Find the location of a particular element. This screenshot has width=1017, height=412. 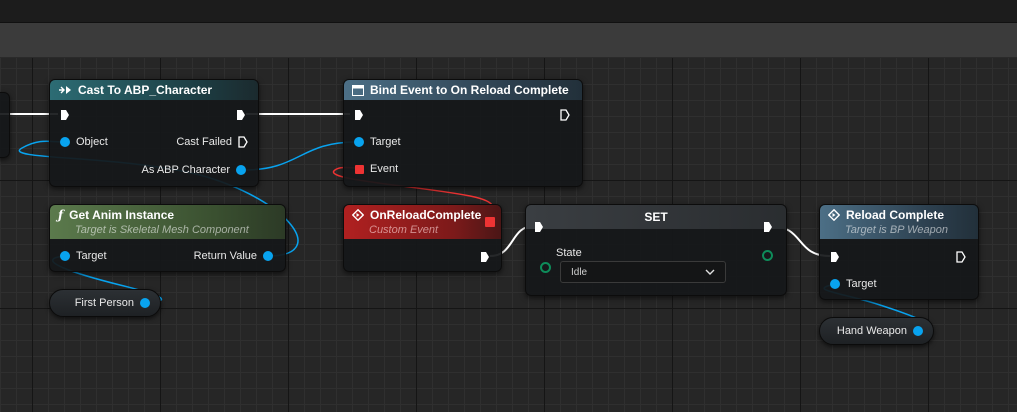

bind-target-pin: Target is located at coordinates (377, 142).